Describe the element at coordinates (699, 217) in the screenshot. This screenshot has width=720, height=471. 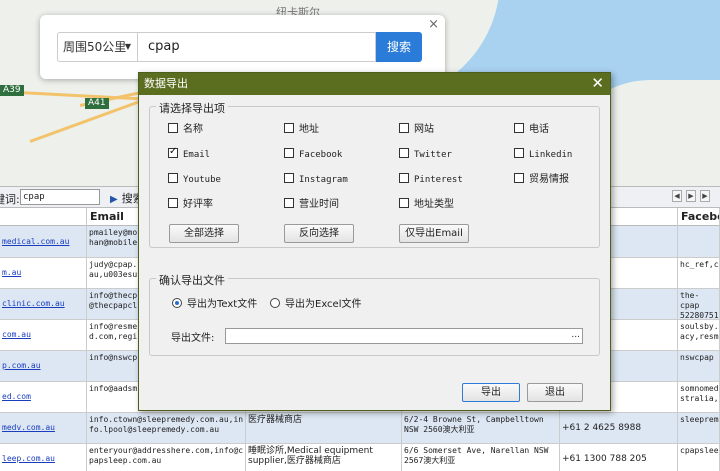
I see `header-facebook: Facebook` at that location.